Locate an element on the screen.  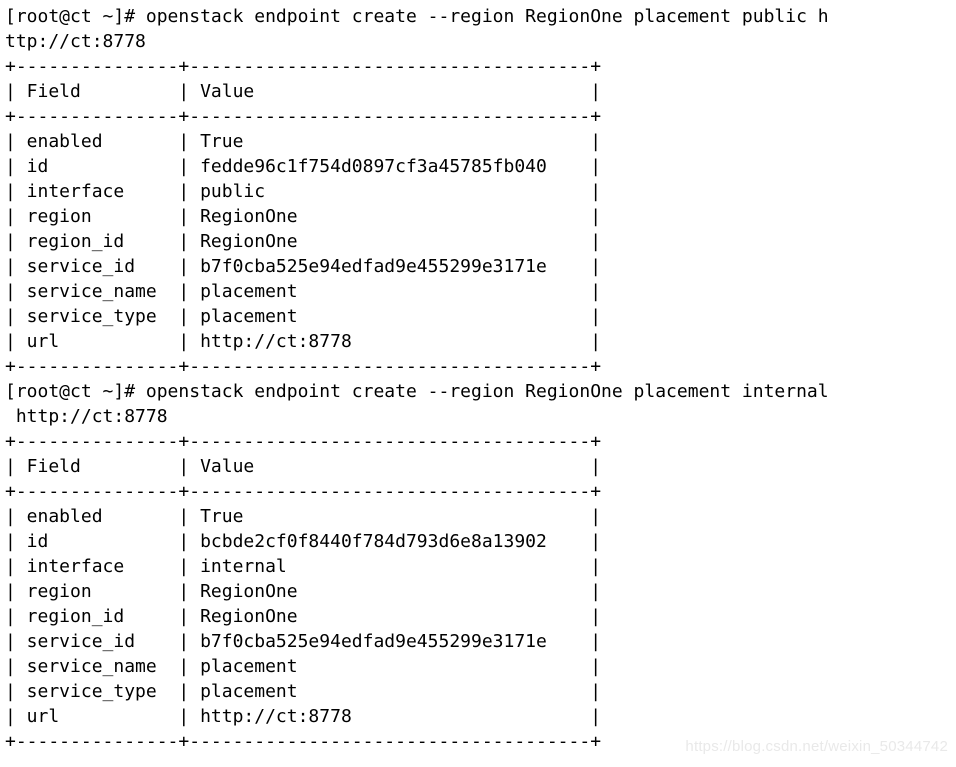
csdn-watermark: https://blog.csdn.net/weixin_50344742 is located at coordinates (816, 746).